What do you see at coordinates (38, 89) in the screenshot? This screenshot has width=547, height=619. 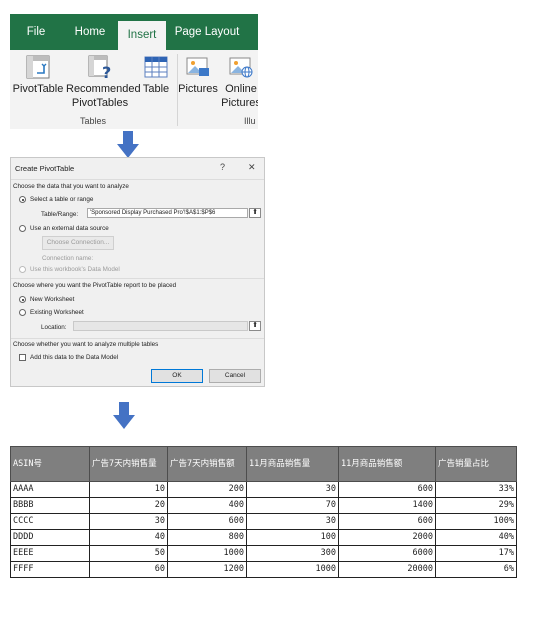 I see `pivottable-label: PivotTable` at bounding box center [38, 89].